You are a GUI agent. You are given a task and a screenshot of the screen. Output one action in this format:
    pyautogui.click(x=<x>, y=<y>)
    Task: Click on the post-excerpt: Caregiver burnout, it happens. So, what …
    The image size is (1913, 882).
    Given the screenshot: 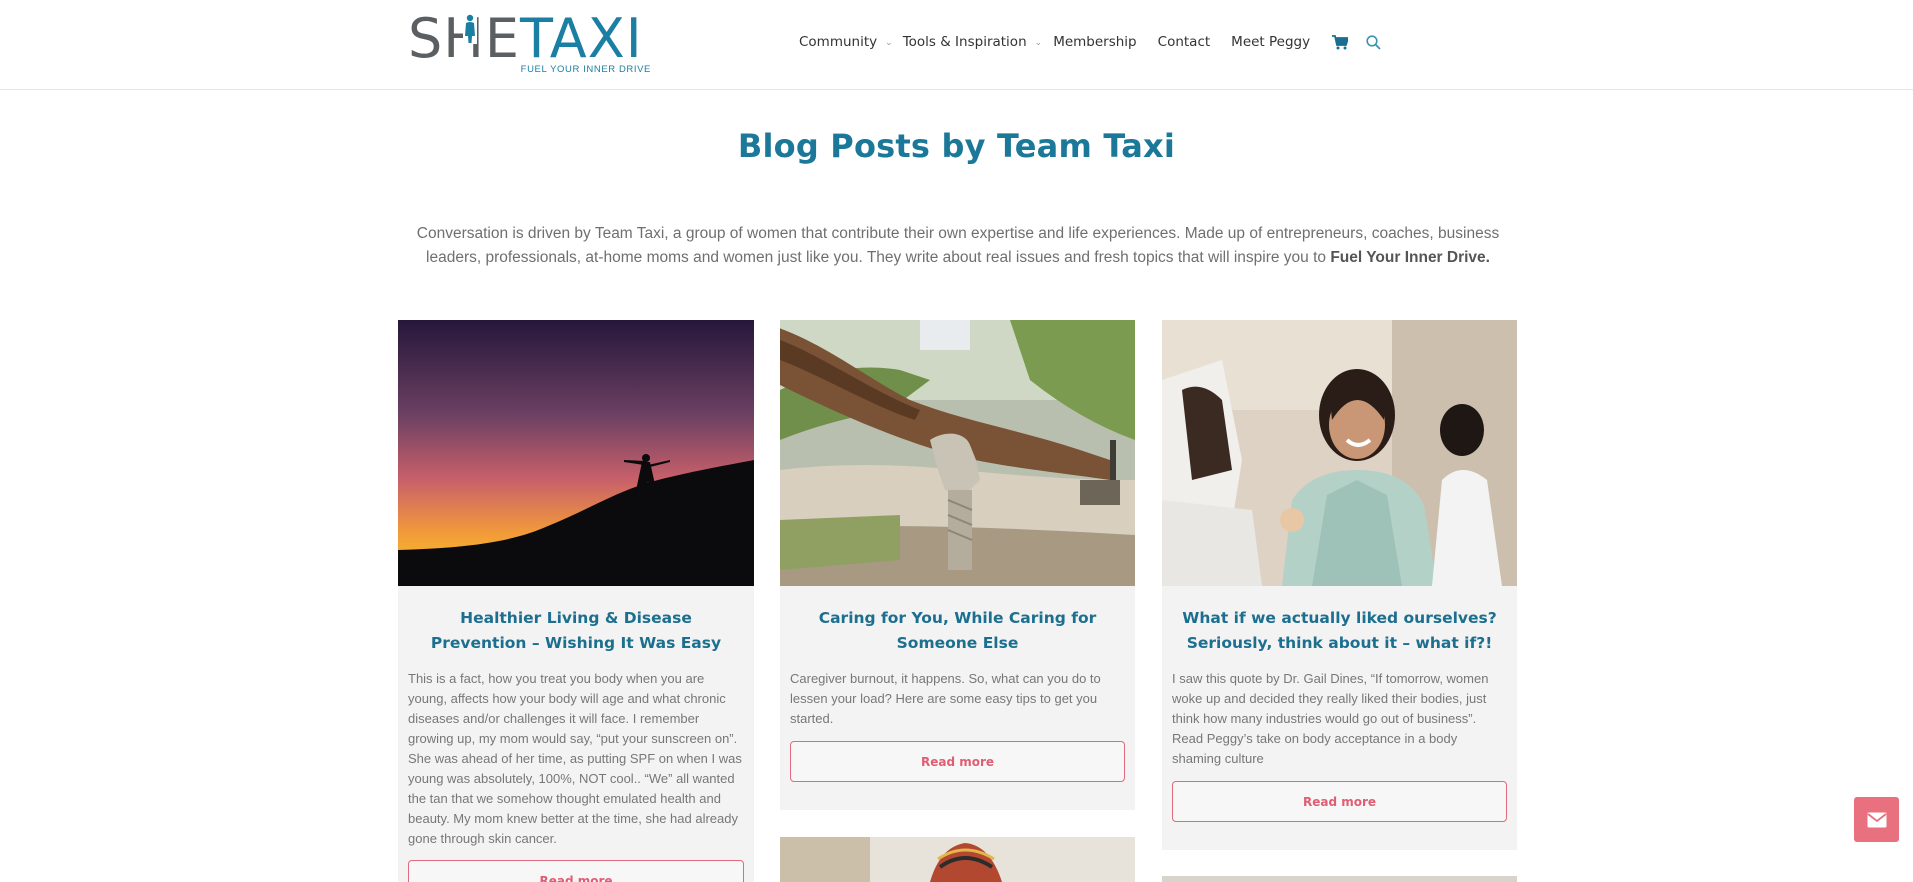 What is the action you would take?
    pyautogui.click(x=945, y=698)
    